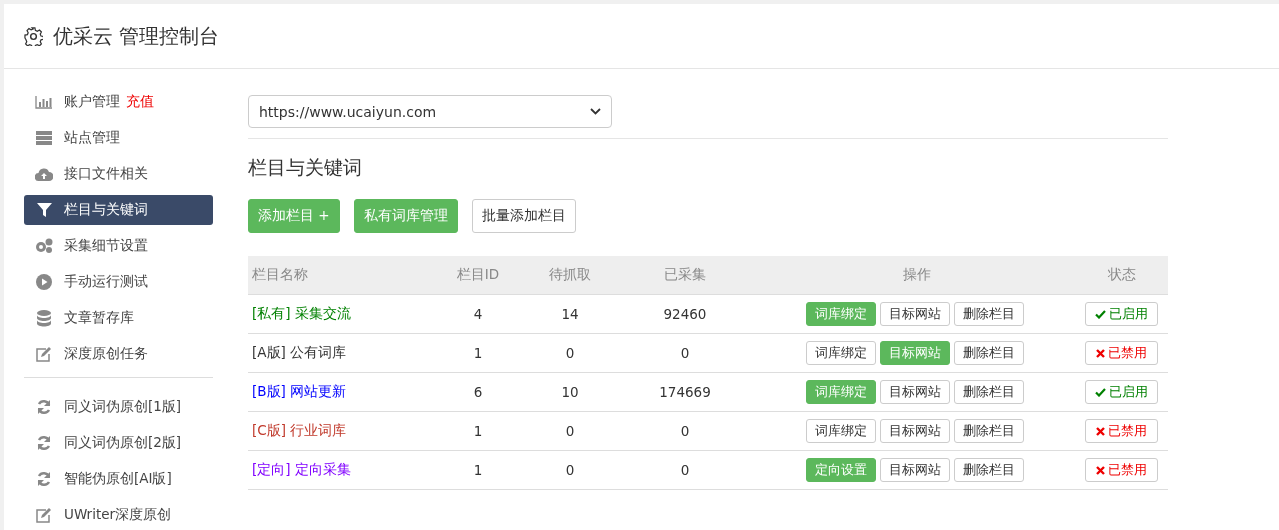  I want to click on column-header: 操作, so click(917, 275).